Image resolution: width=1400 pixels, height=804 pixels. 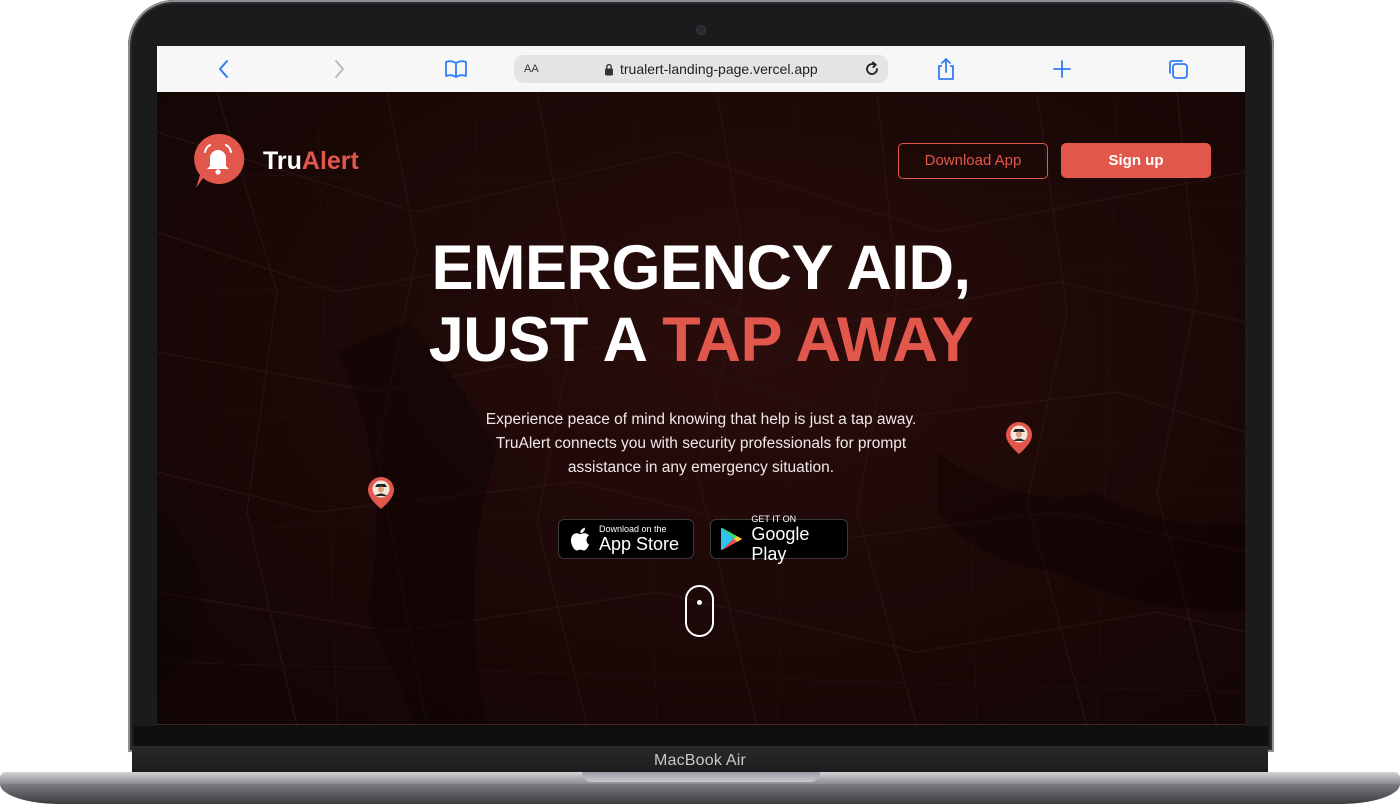 What do you see at coordinates (973, 161) in the screenshot?
I see `download-app-button: Download App` at bounding box center [973, 161].